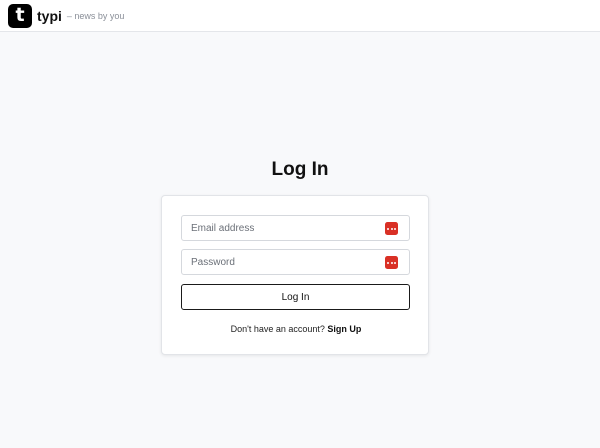 The image size is (600, 448). What do you see at coordinates (286, 228) in the screenshot?
I see `email-input` at bounding box center [286, 228].